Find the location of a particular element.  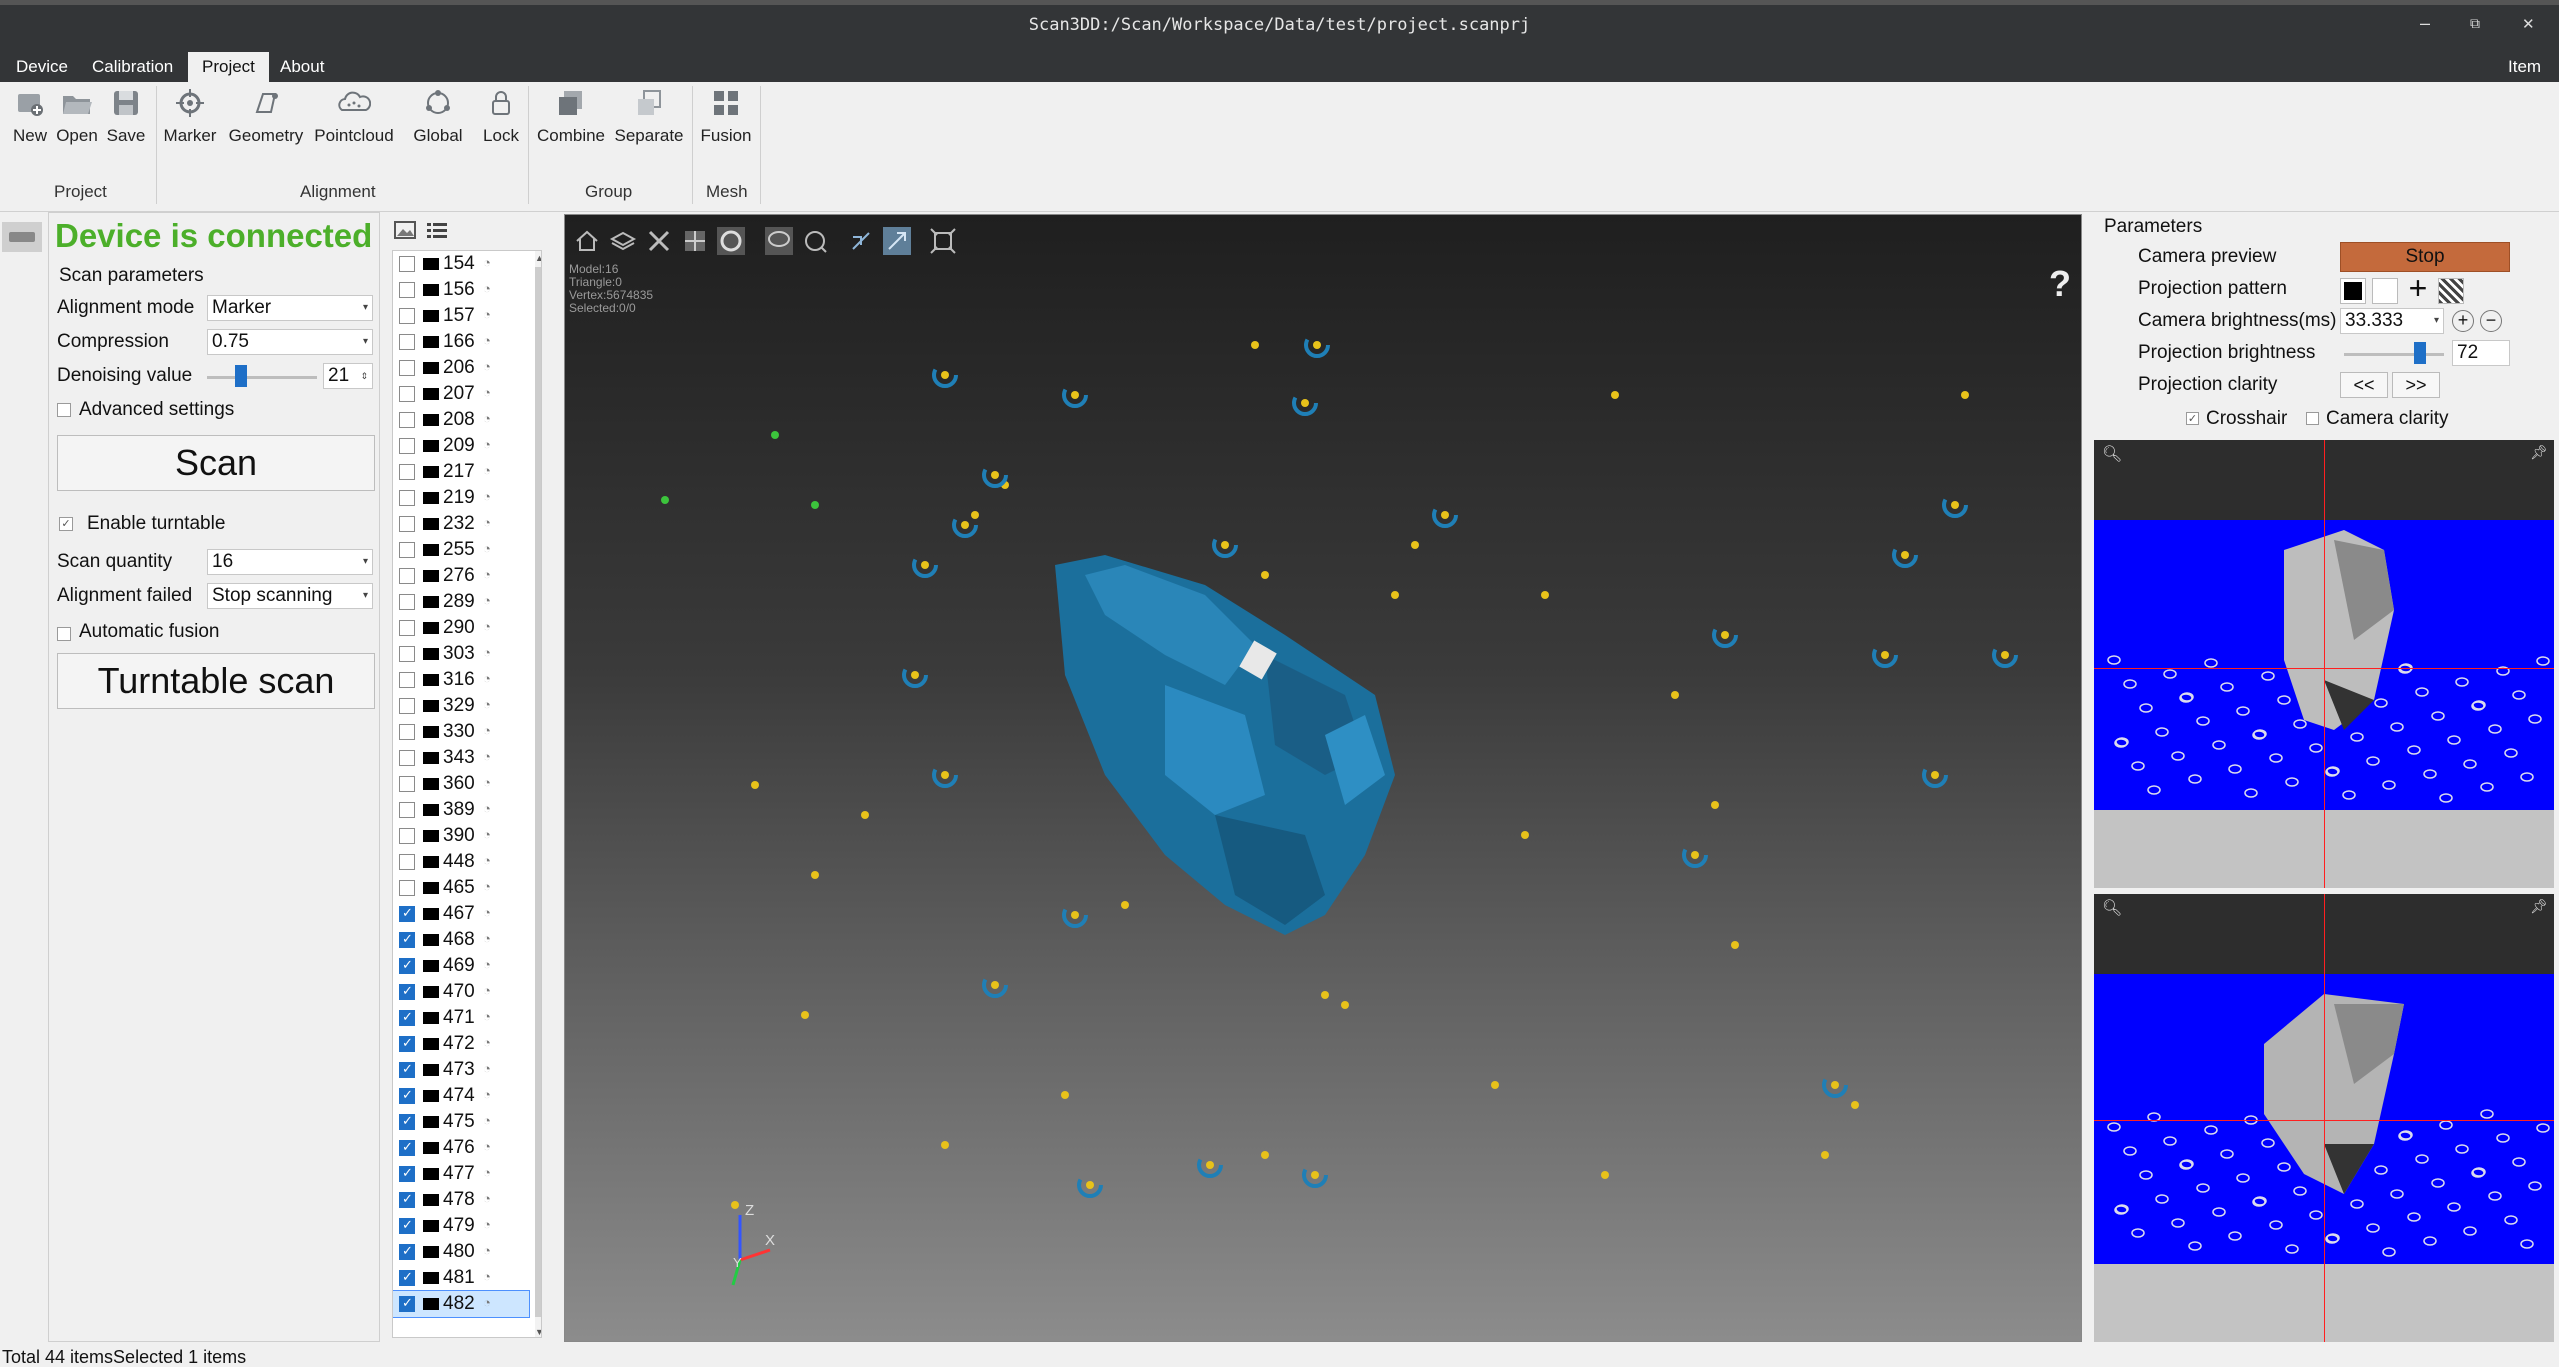

list-item: 154 ◔ is located at coordinates (461, 264).